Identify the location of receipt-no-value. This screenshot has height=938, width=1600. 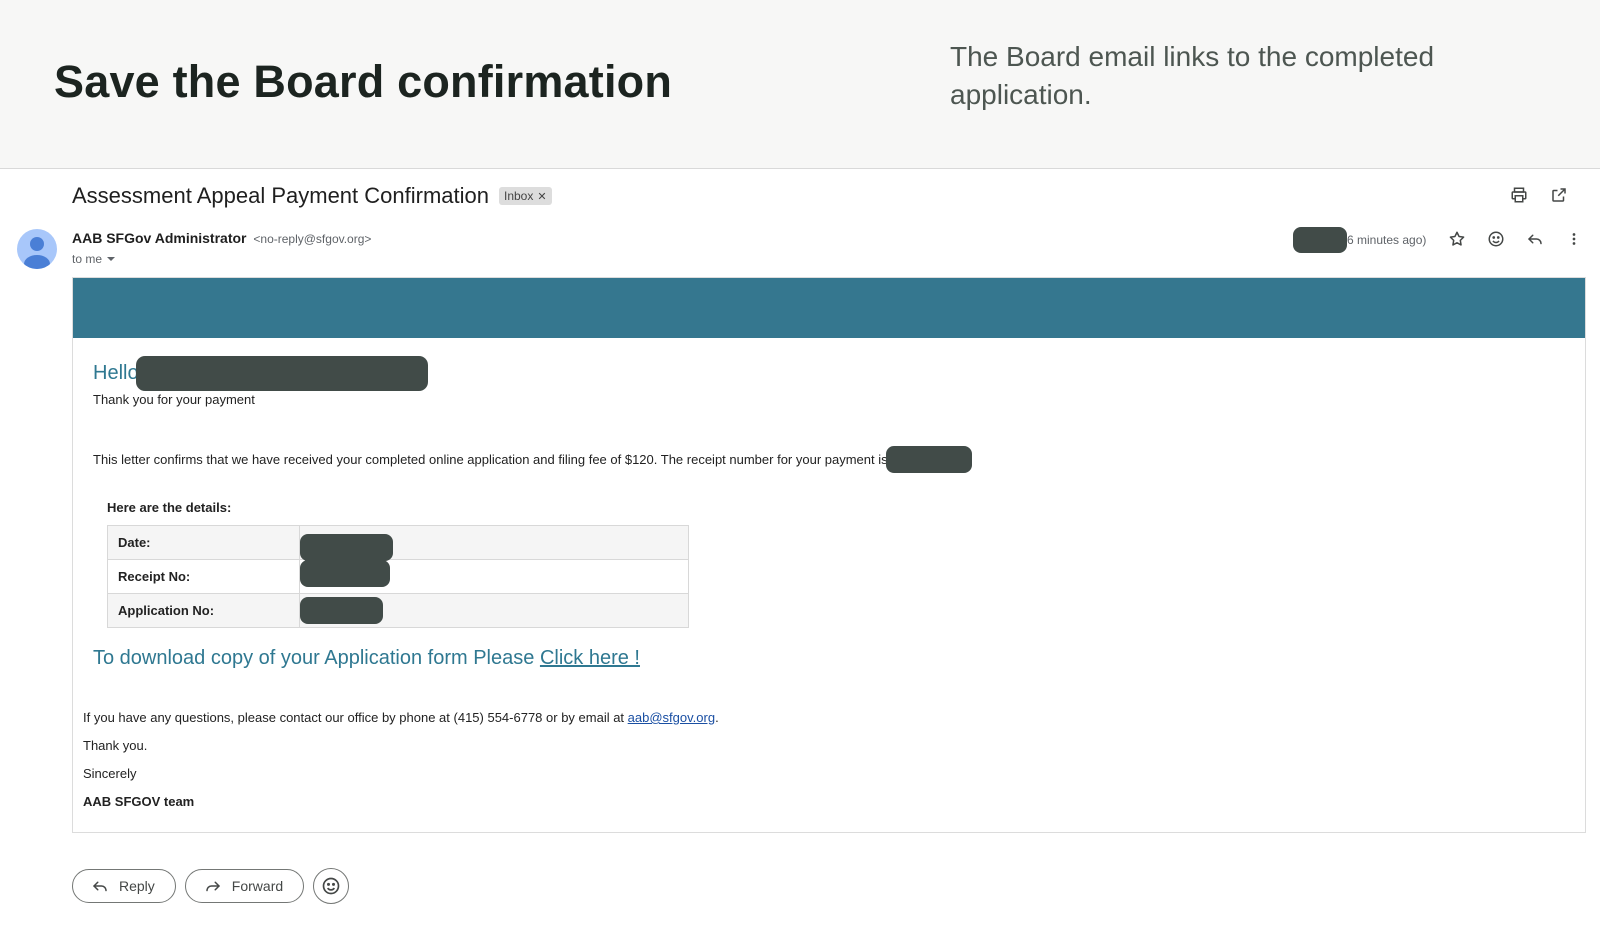
(494, 576).